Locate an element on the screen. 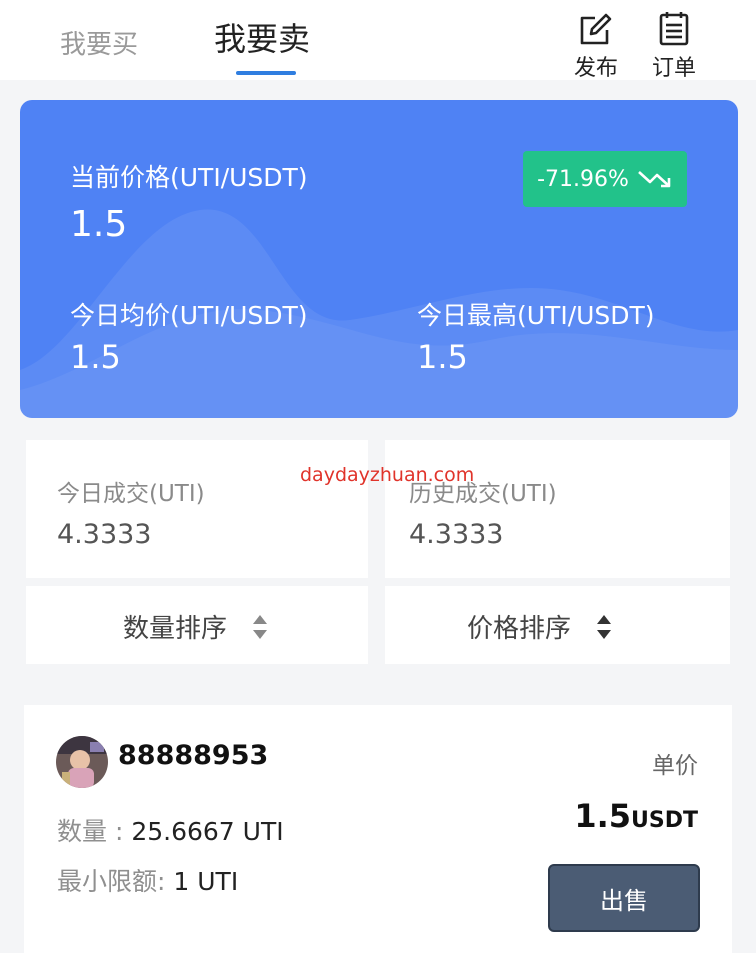 This screenshot has width=756, height=953. avg-price-label: 今日均价(UTI/USDT) is located at coordinates (189, 315).